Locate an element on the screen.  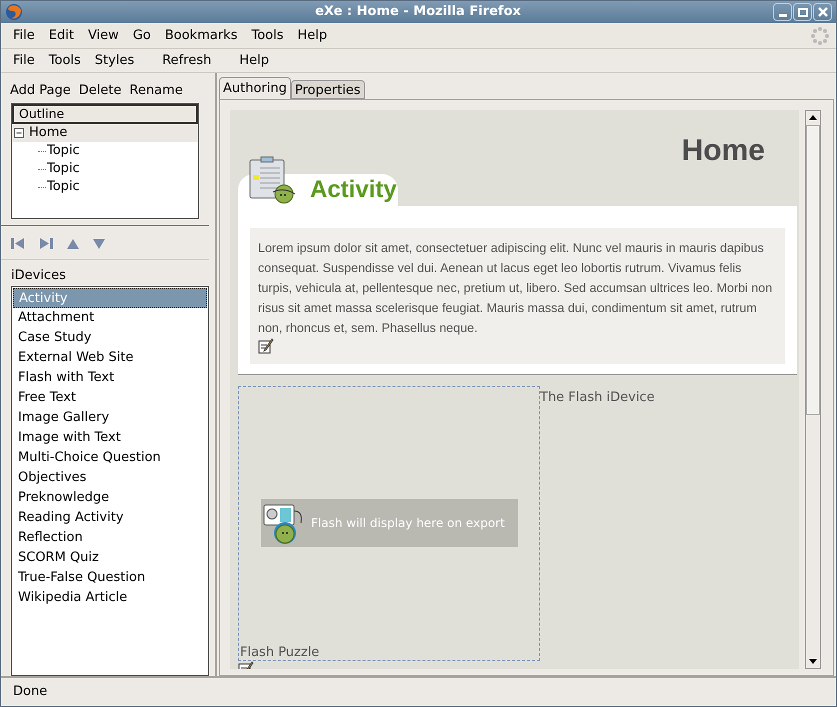
list-item: Reading Activity is located at coordinates (110, 518).